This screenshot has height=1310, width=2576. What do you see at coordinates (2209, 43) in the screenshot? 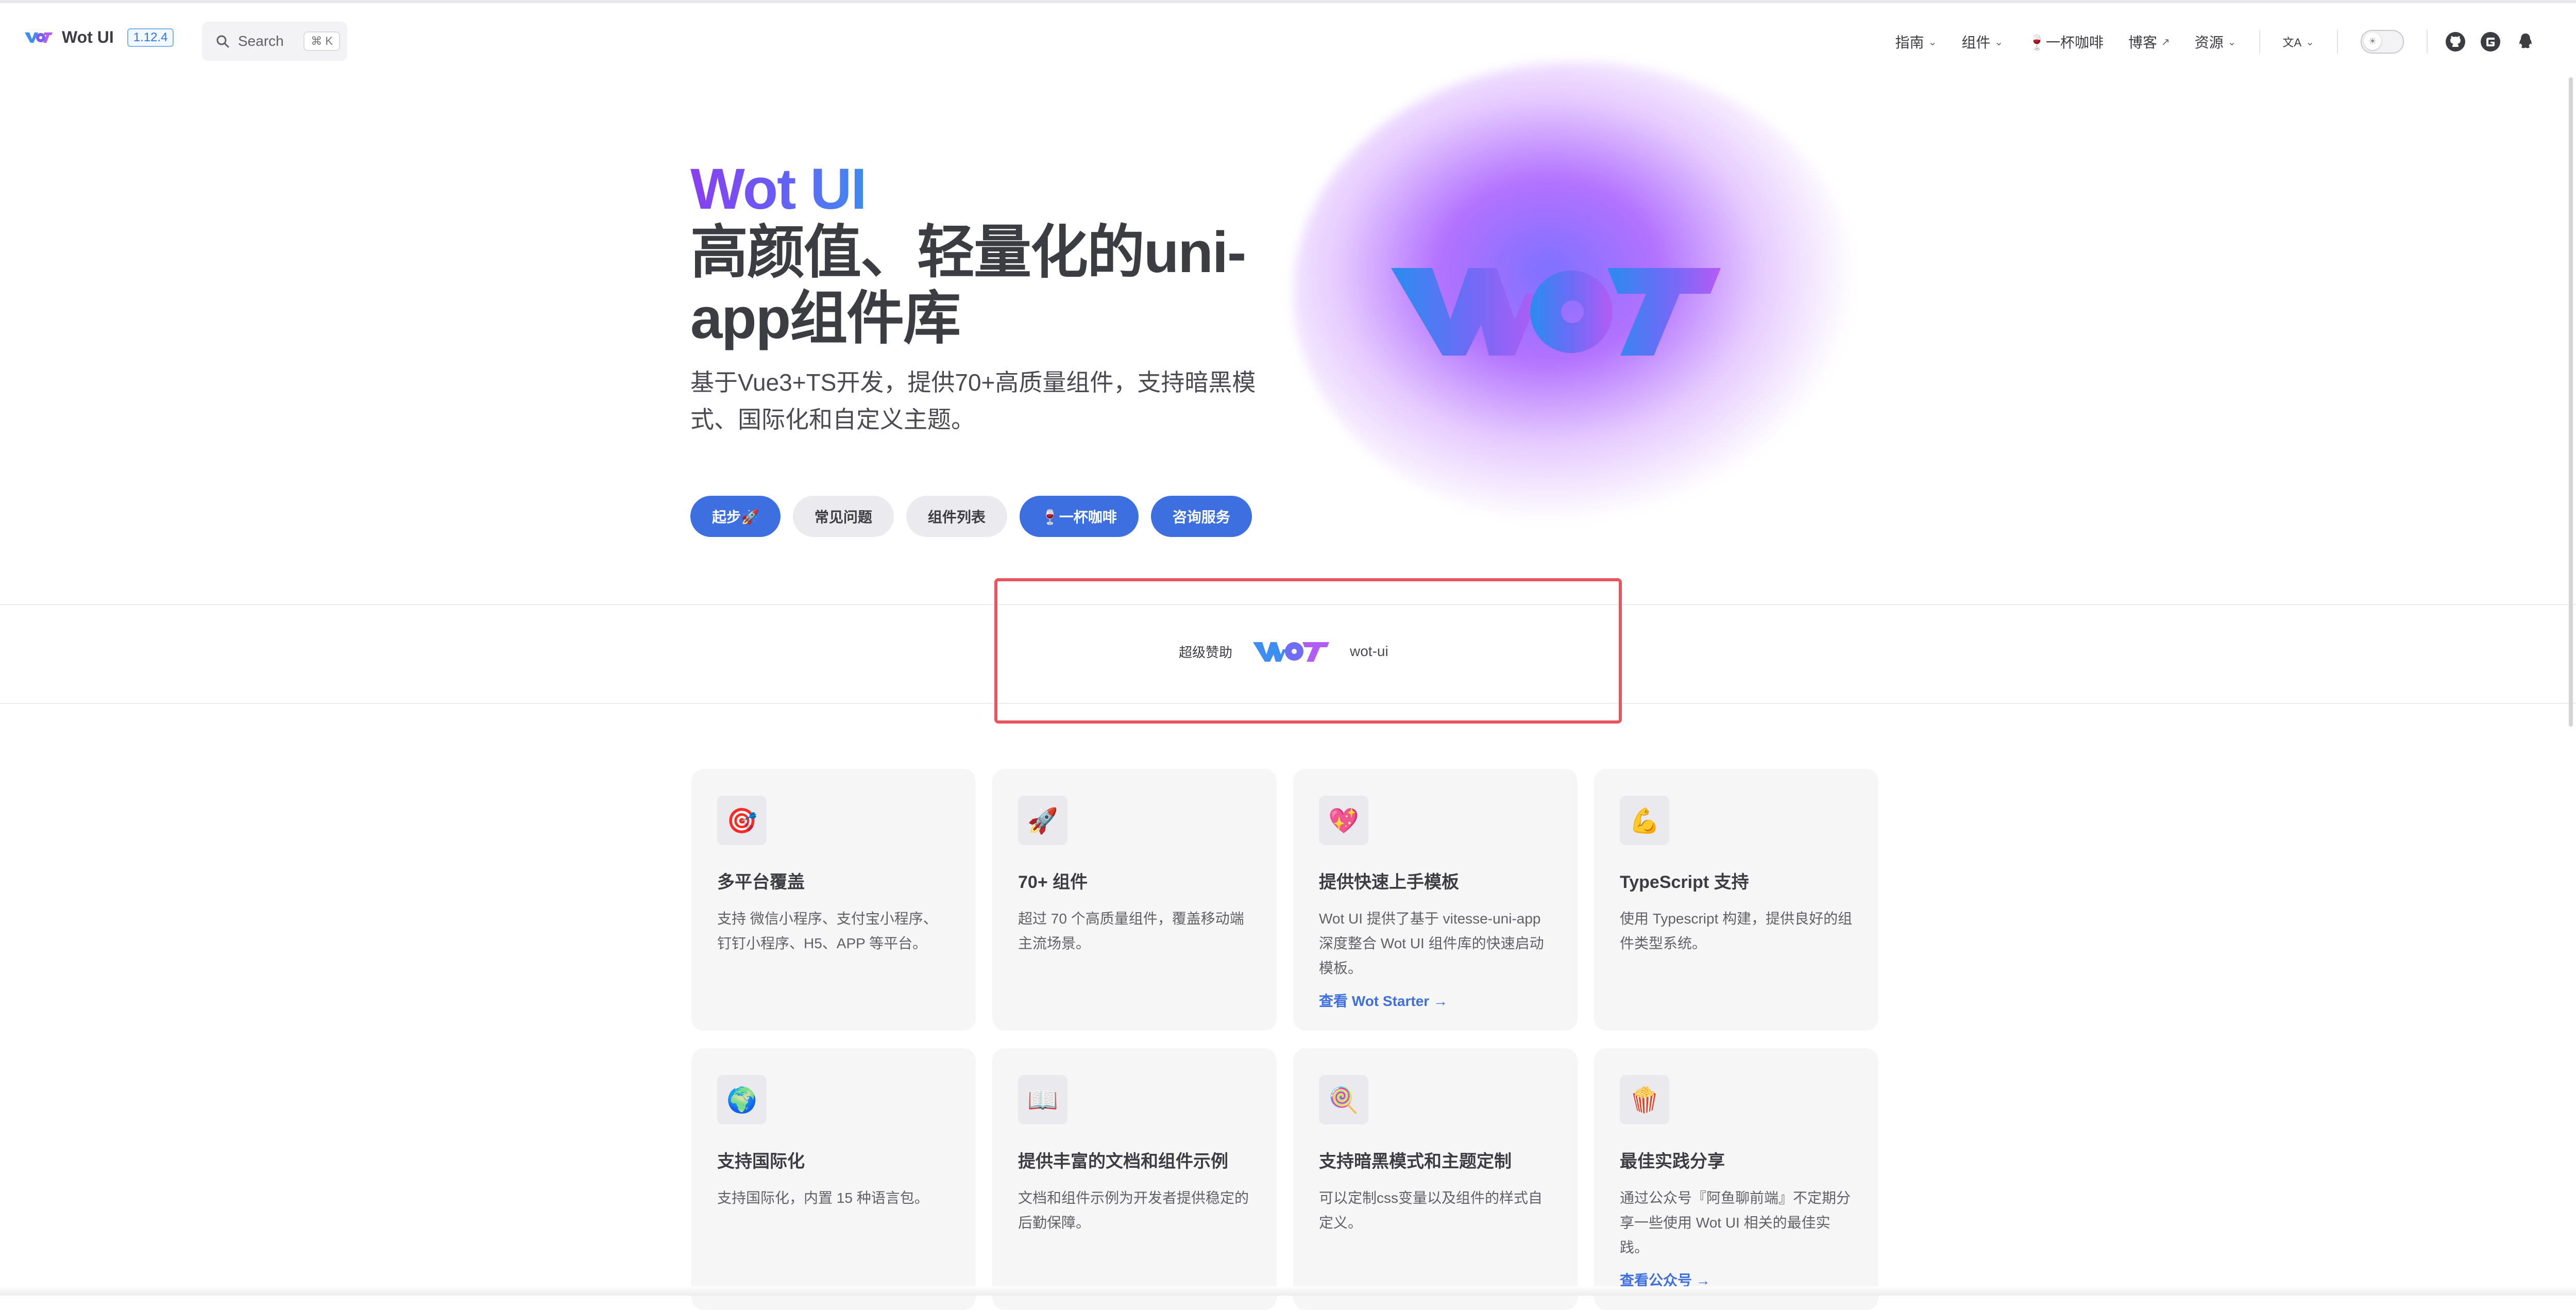
I see `nav-resources-label: 资源` at bounding box center [2209, 43].